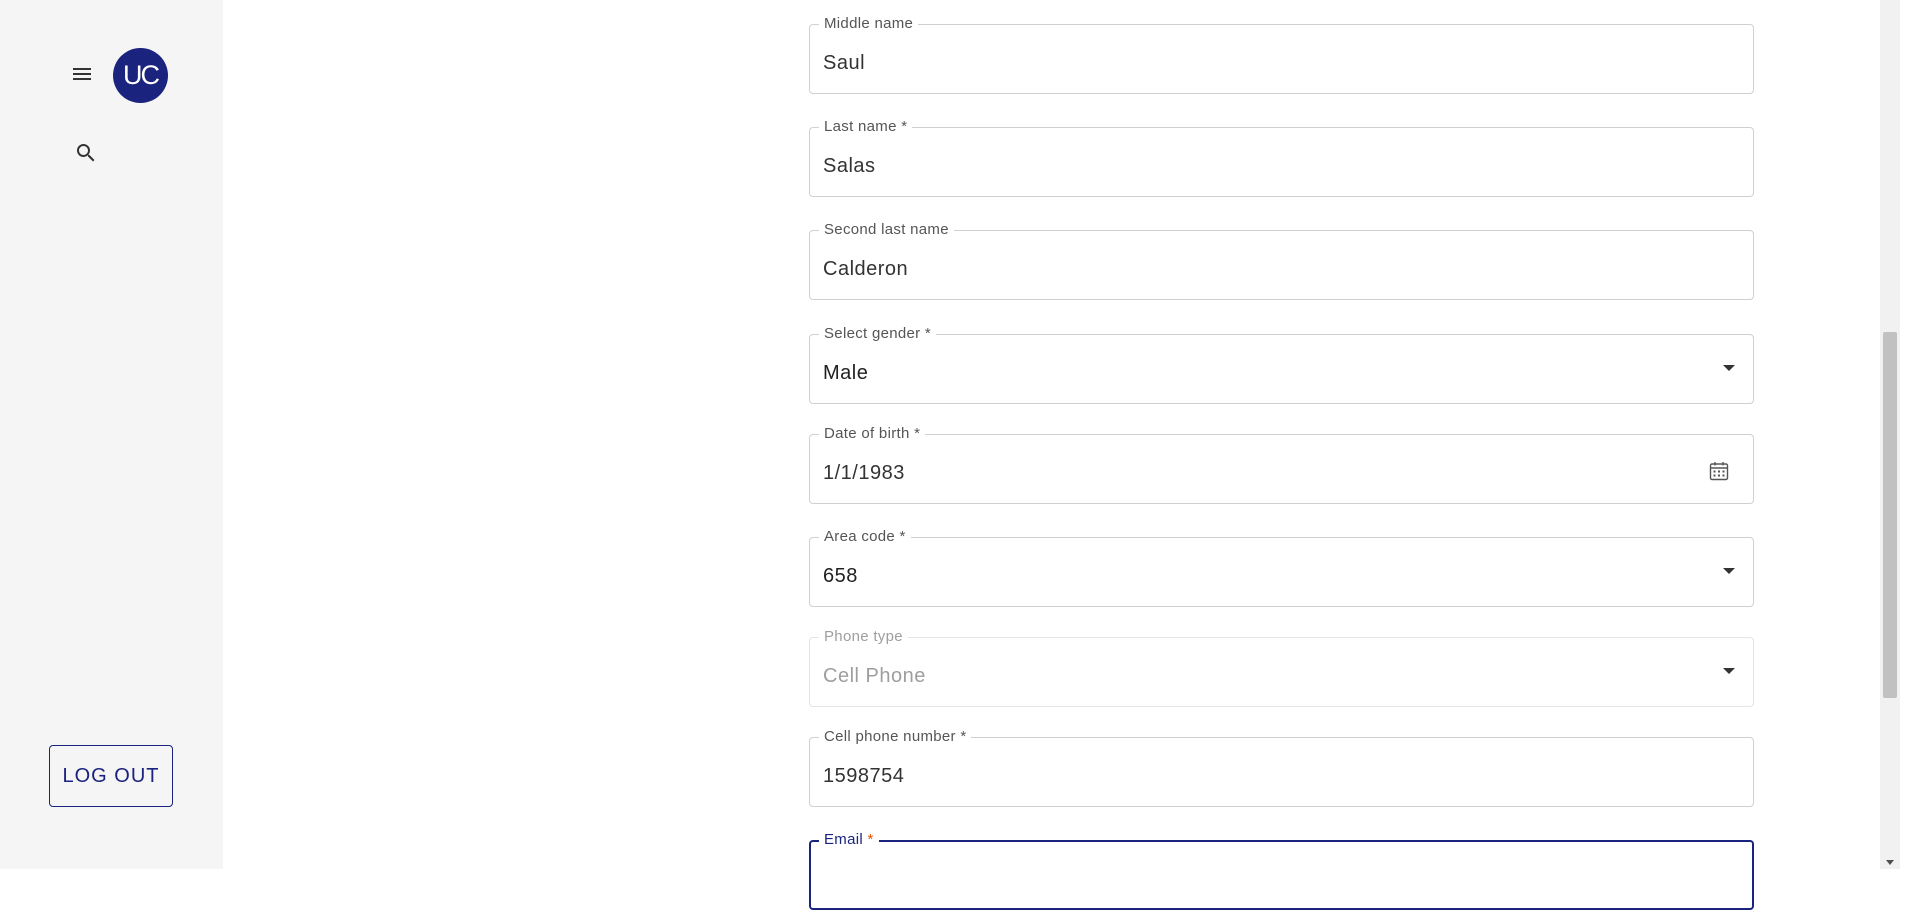  What do you see at coordinates (1281, 667) in the screenshot?
I see `phone-type-select: Phone type Cell Phone` at bounding box center [1281, 667].